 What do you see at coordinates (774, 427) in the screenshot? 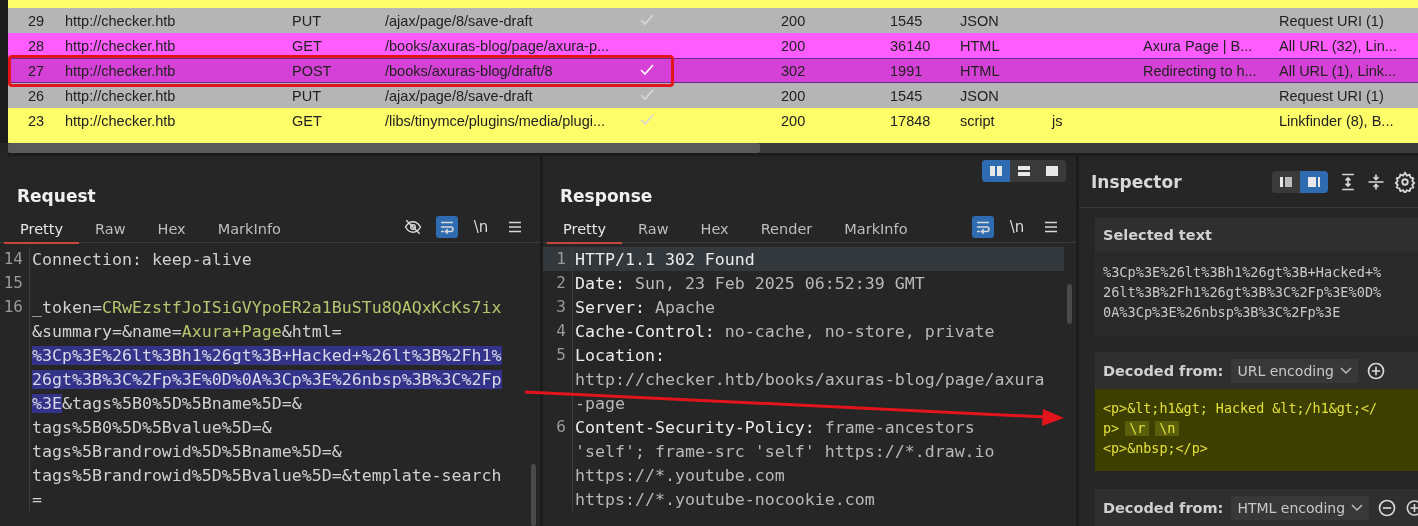
I see `code-line: Content-Security-Policy: frame-ancestors` at bounding box center [774, 427].